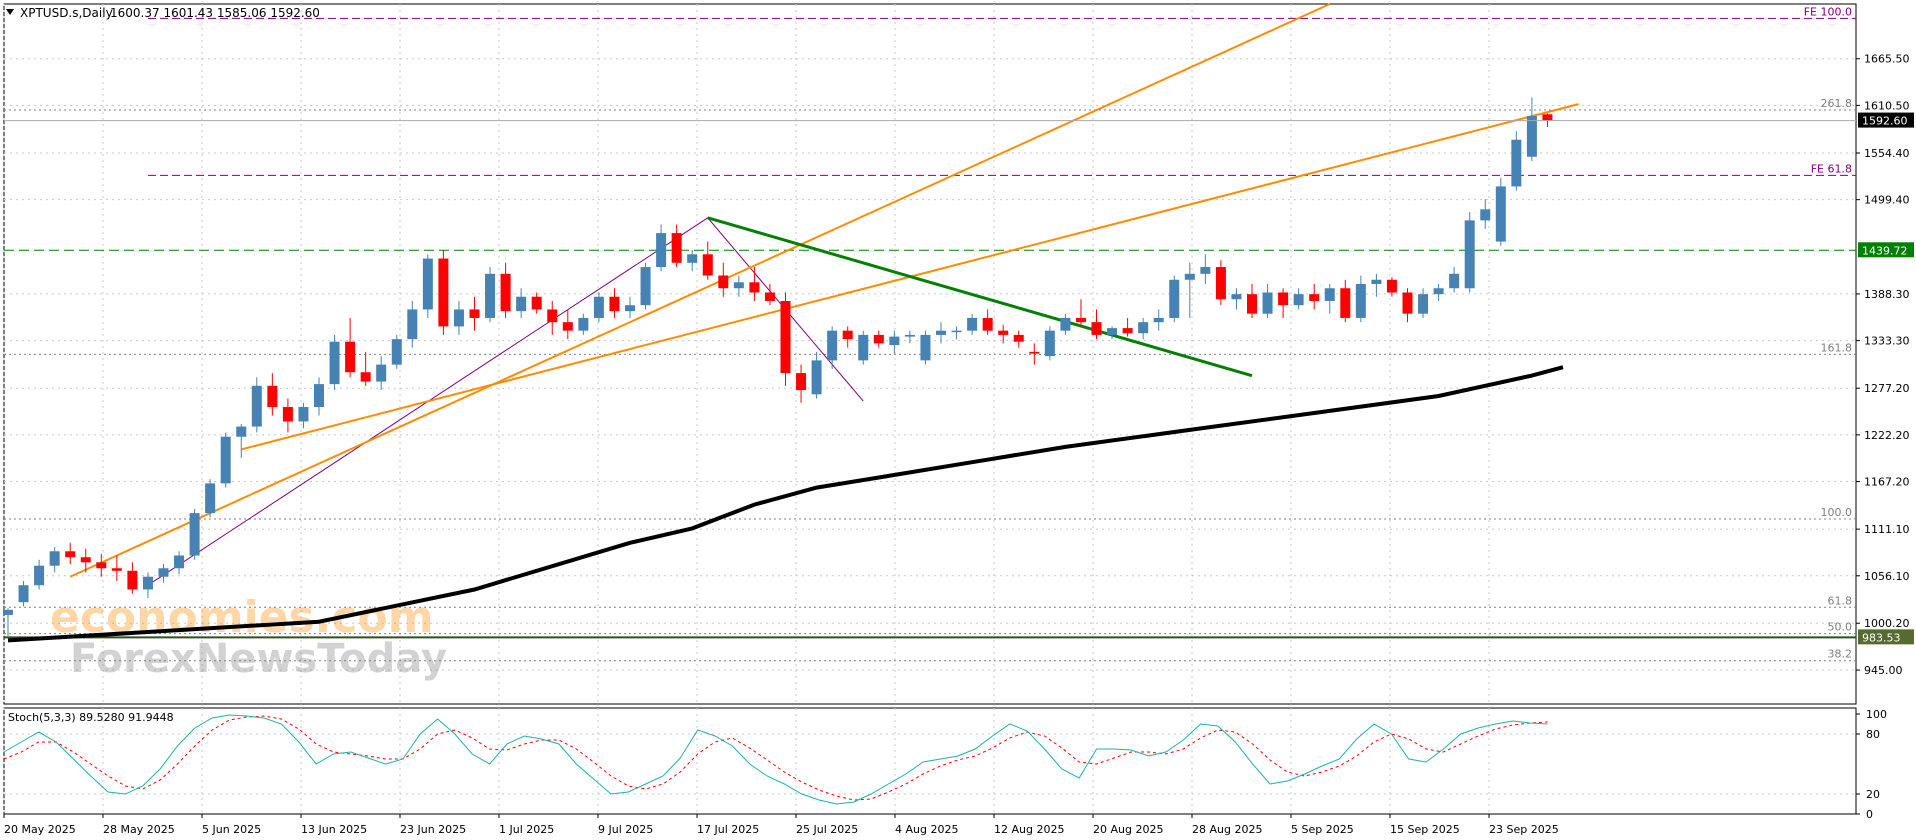  I want to click on symbol-label: XPTUSD.s,Daily, so click(66, 13).